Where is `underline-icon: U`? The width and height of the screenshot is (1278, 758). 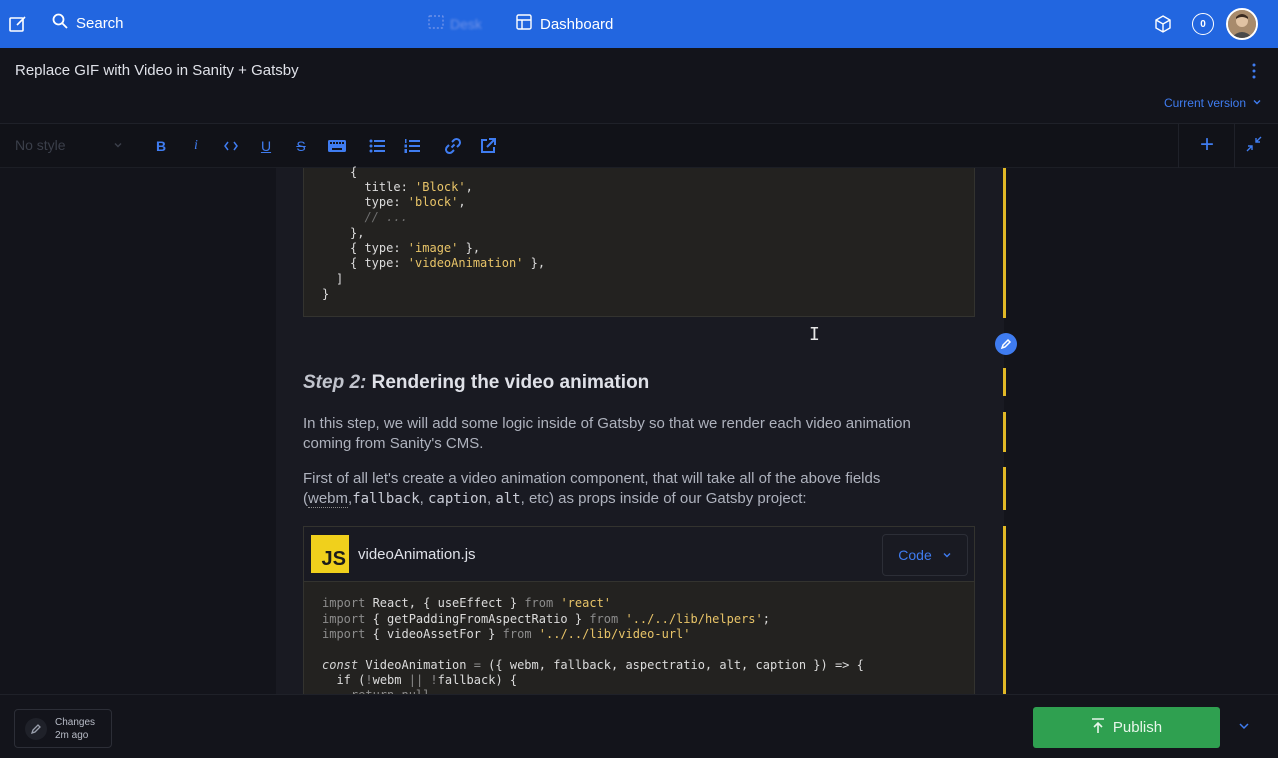
underline-icon: U is located at coordinates (266, 146).